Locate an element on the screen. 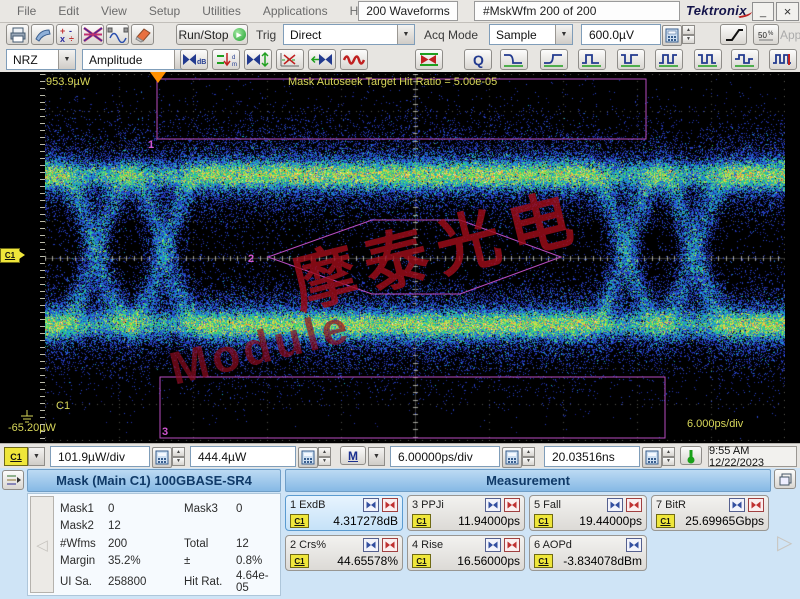  eraser-icon is located at coordinates (142, 34).